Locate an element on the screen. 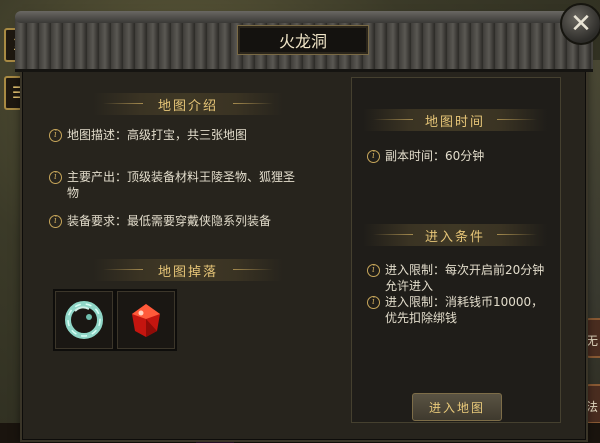 The image size is (600, 443). entry-limit-time-text: 进入限制：每次开启前20分钟 允许进入 is located at coordinates (464, 278).